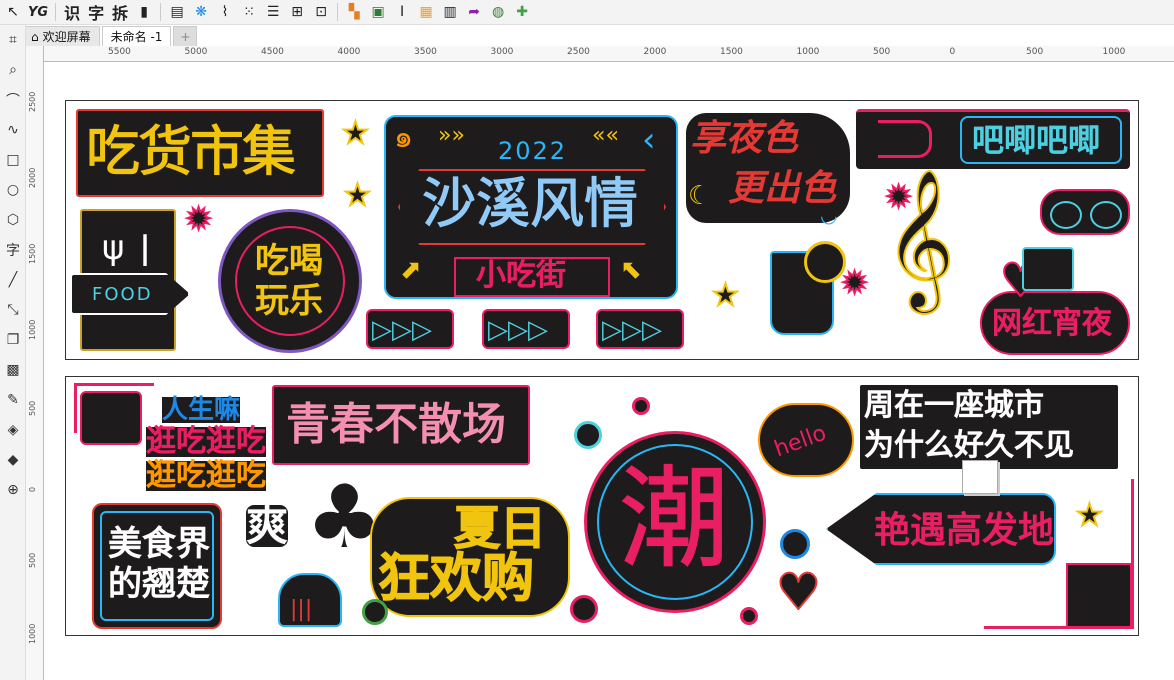 This screenshot has height=680, width=1174. I want to click on lines-icon: ☰, so click(273, 12).